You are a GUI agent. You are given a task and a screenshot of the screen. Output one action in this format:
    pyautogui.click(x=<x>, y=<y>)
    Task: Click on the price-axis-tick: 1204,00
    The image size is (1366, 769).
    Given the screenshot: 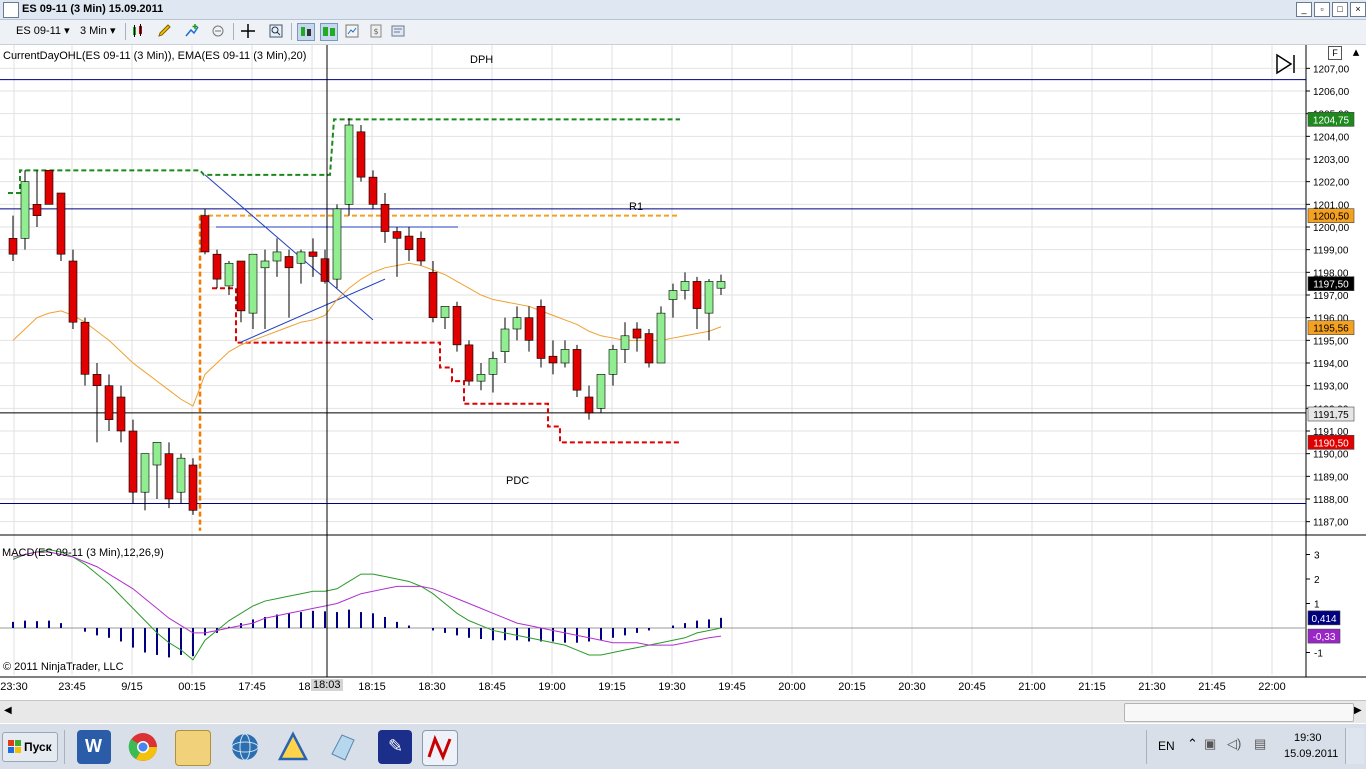 What is the action you would take?
    pyautogui.click(x=1331, y=137)
    